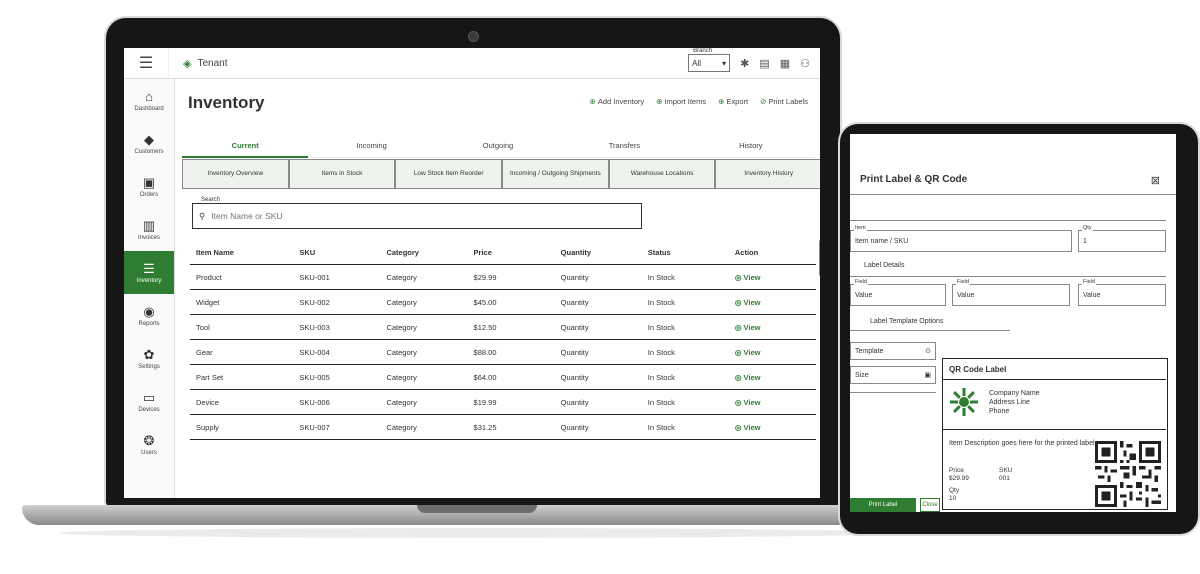 The height and width of the screenshot is (574, 1200). Describe the element at coordinates (1092, 295) in the screenshot. I see `detail-field-3-value: Value` at that location.